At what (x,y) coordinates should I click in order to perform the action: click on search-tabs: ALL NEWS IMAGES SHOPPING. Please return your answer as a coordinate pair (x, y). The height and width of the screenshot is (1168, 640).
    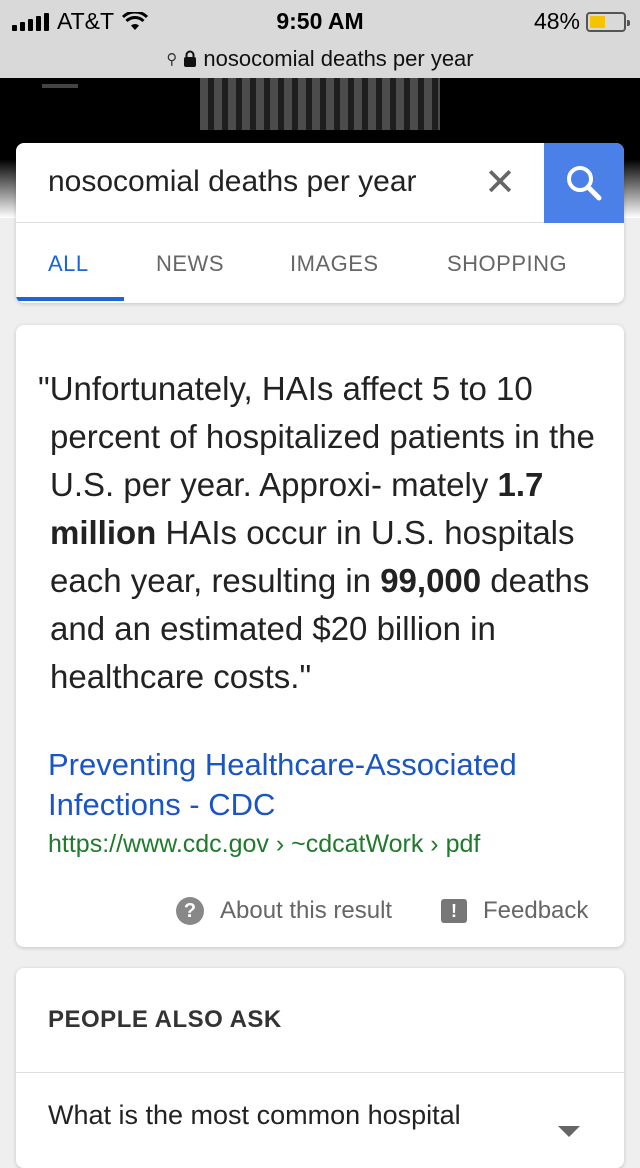
    Looking at the image, I should click on (320, 263).